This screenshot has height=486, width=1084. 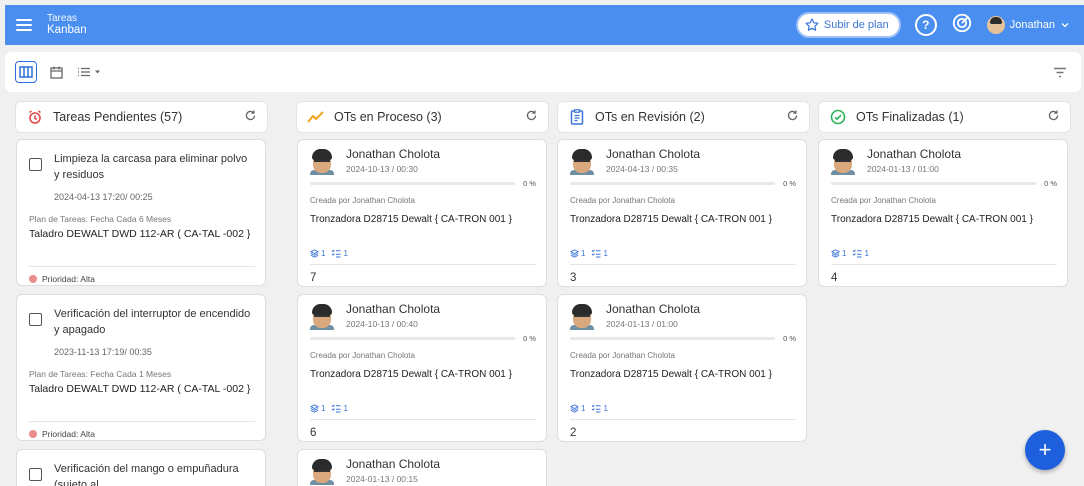 What do you see at coordinates (848, 25) in the screenshot?
I see `upgrade-plan-button: Subir de plan` at bounding box center [848, 25].